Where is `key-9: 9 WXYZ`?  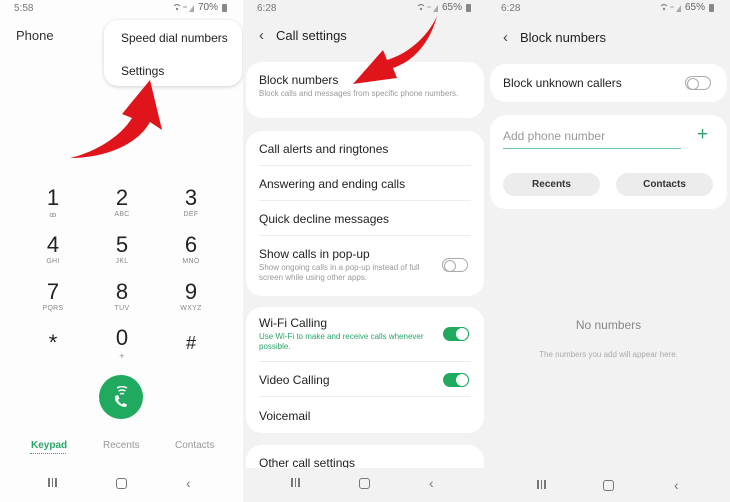
key-9: 9 WXYZ is located at coordinates (191, 296).